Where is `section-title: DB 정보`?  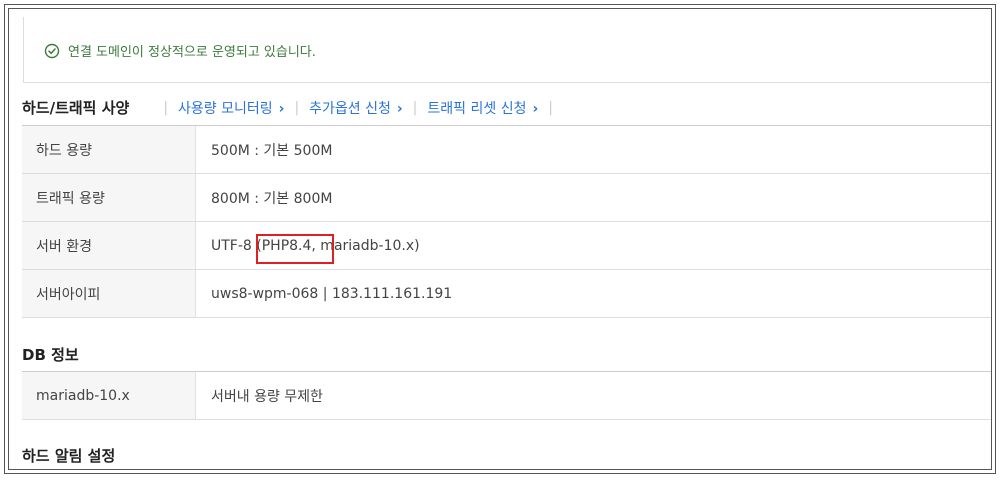
section-title: DB 정보 is located at coordinates (50, 355).